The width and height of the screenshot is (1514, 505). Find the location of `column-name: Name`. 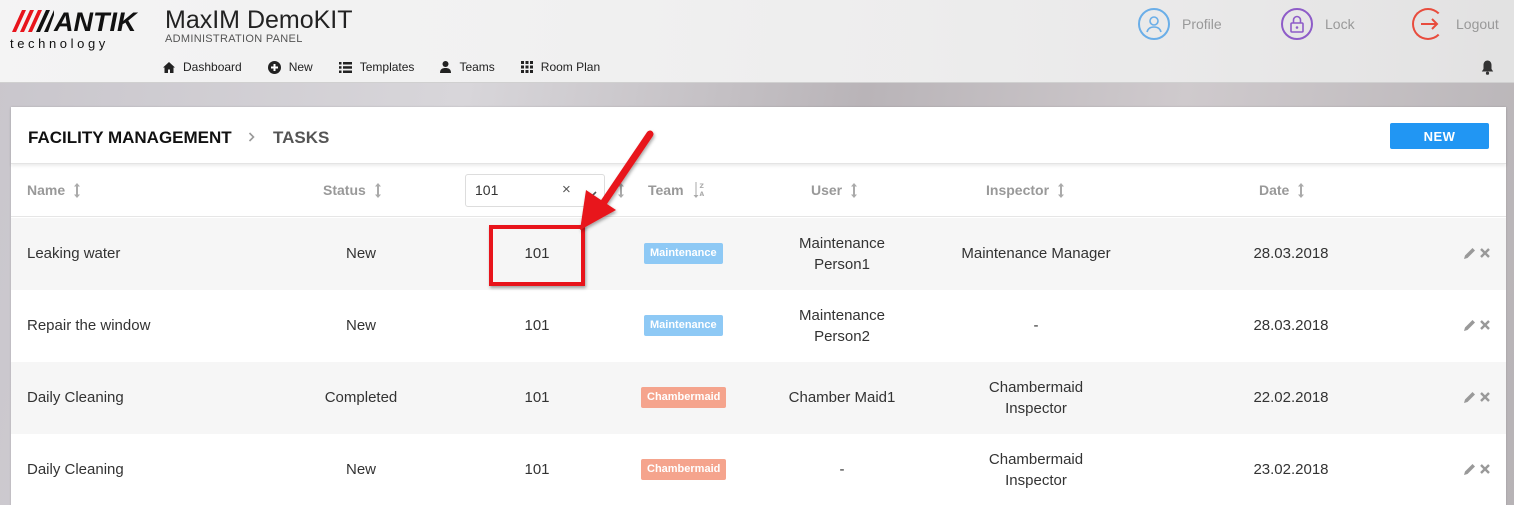

column-name: Name is located at coordinates (54, 190).